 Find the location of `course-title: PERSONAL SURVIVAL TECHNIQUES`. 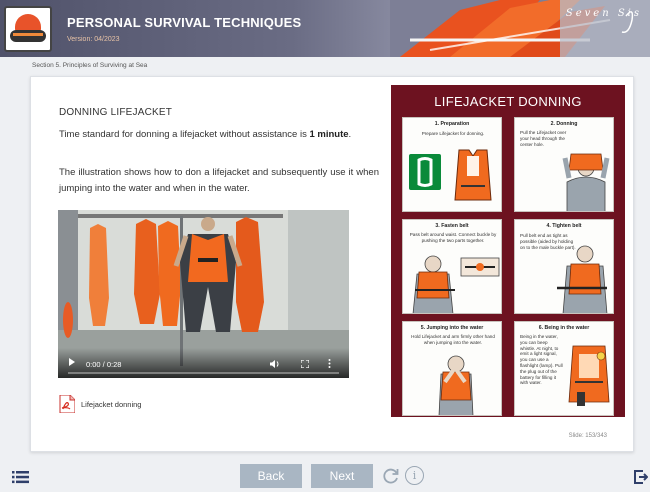

course-title: PERSONAL SURVIVAL TECHNIQUES is located at coordinates (184, 22).